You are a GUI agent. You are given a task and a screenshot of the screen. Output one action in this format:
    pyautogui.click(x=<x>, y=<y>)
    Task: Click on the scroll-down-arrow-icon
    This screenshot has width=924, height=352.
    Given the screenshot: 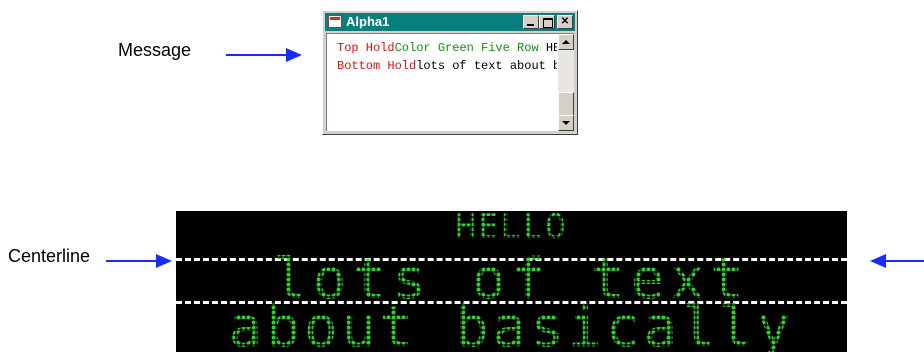 What is the action you would take?
    pyautogui.click(x=566, y=123)
    